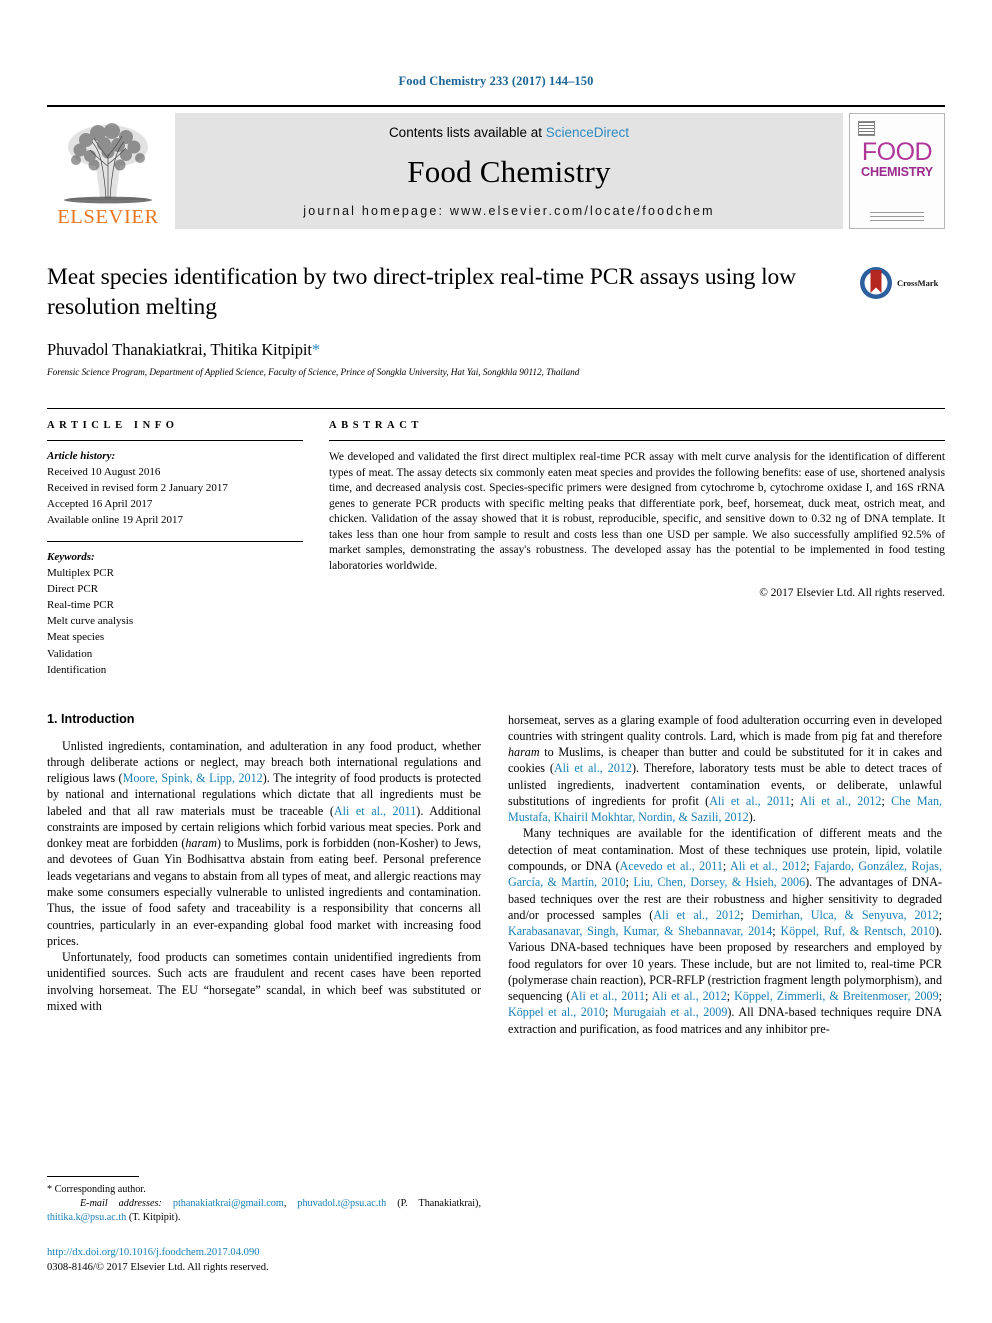 The height and width of the screenshot is (1323, 992). I want to click on sciencedirect-link: ScienceDirect, so click(587, 132).